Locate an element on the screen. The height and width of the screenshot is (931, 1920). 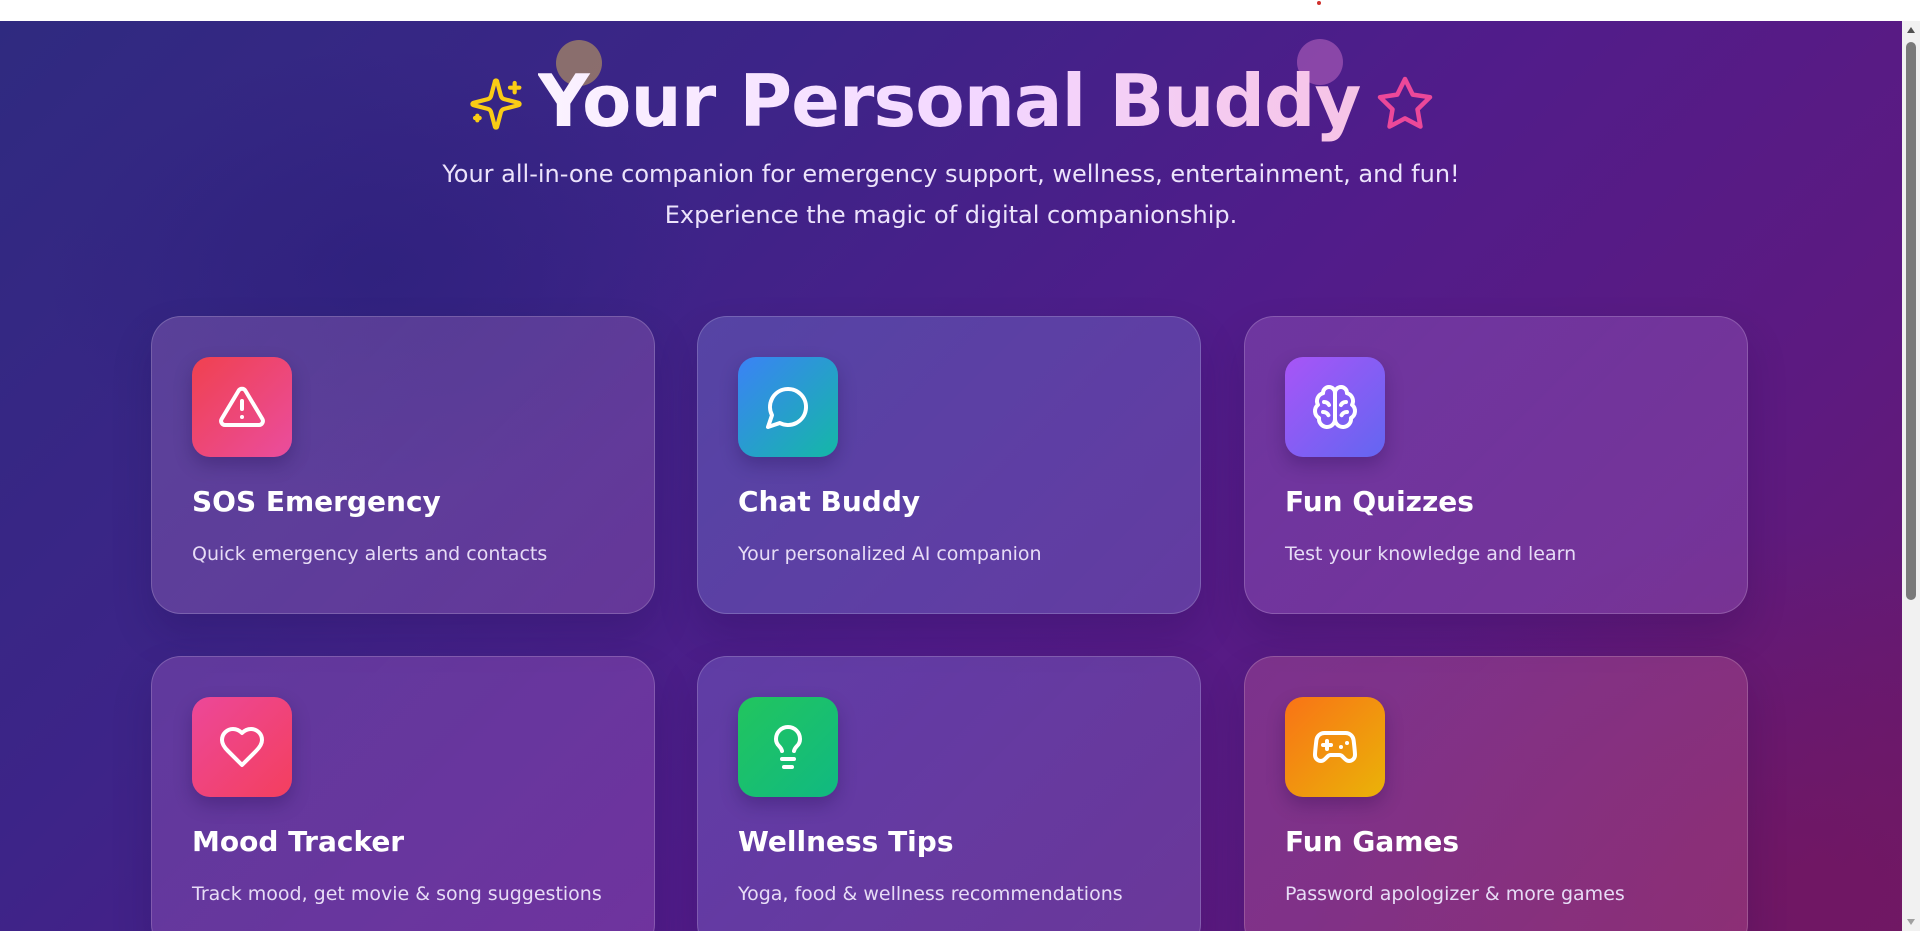
star-icon is located at coordinates (1404, 102).